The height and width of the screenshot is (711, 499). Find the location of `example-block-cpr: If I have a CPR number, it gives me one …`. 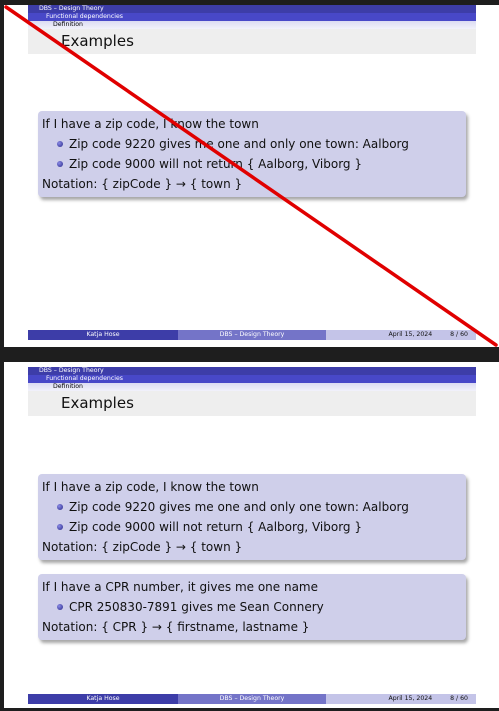

example-block-cpr: If I have a CPR number, it gives me one … is located at coordinates (252, 607).